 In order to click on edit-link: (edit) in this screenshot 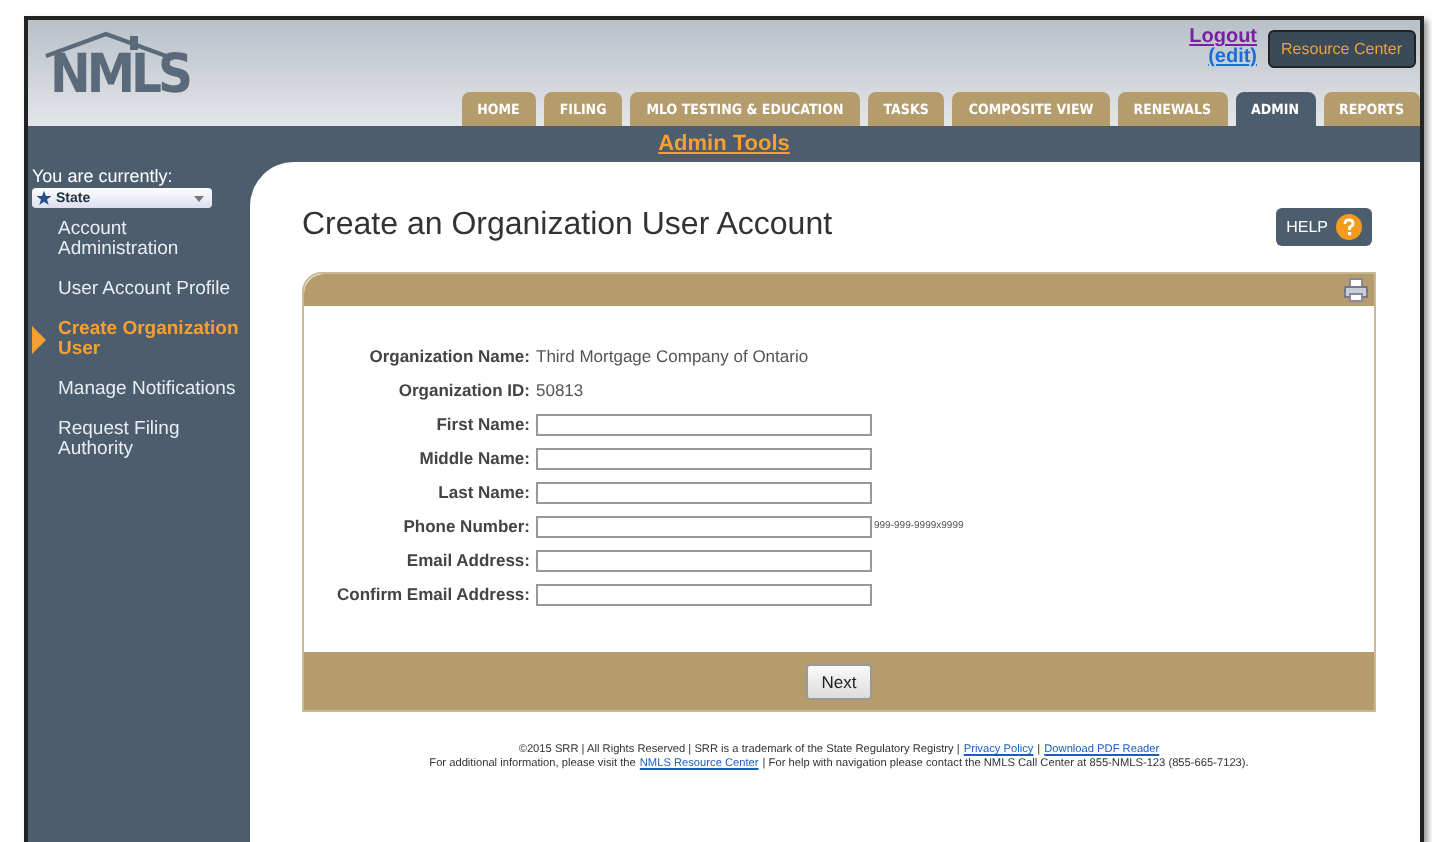, I will do `click(1233, 58)`.